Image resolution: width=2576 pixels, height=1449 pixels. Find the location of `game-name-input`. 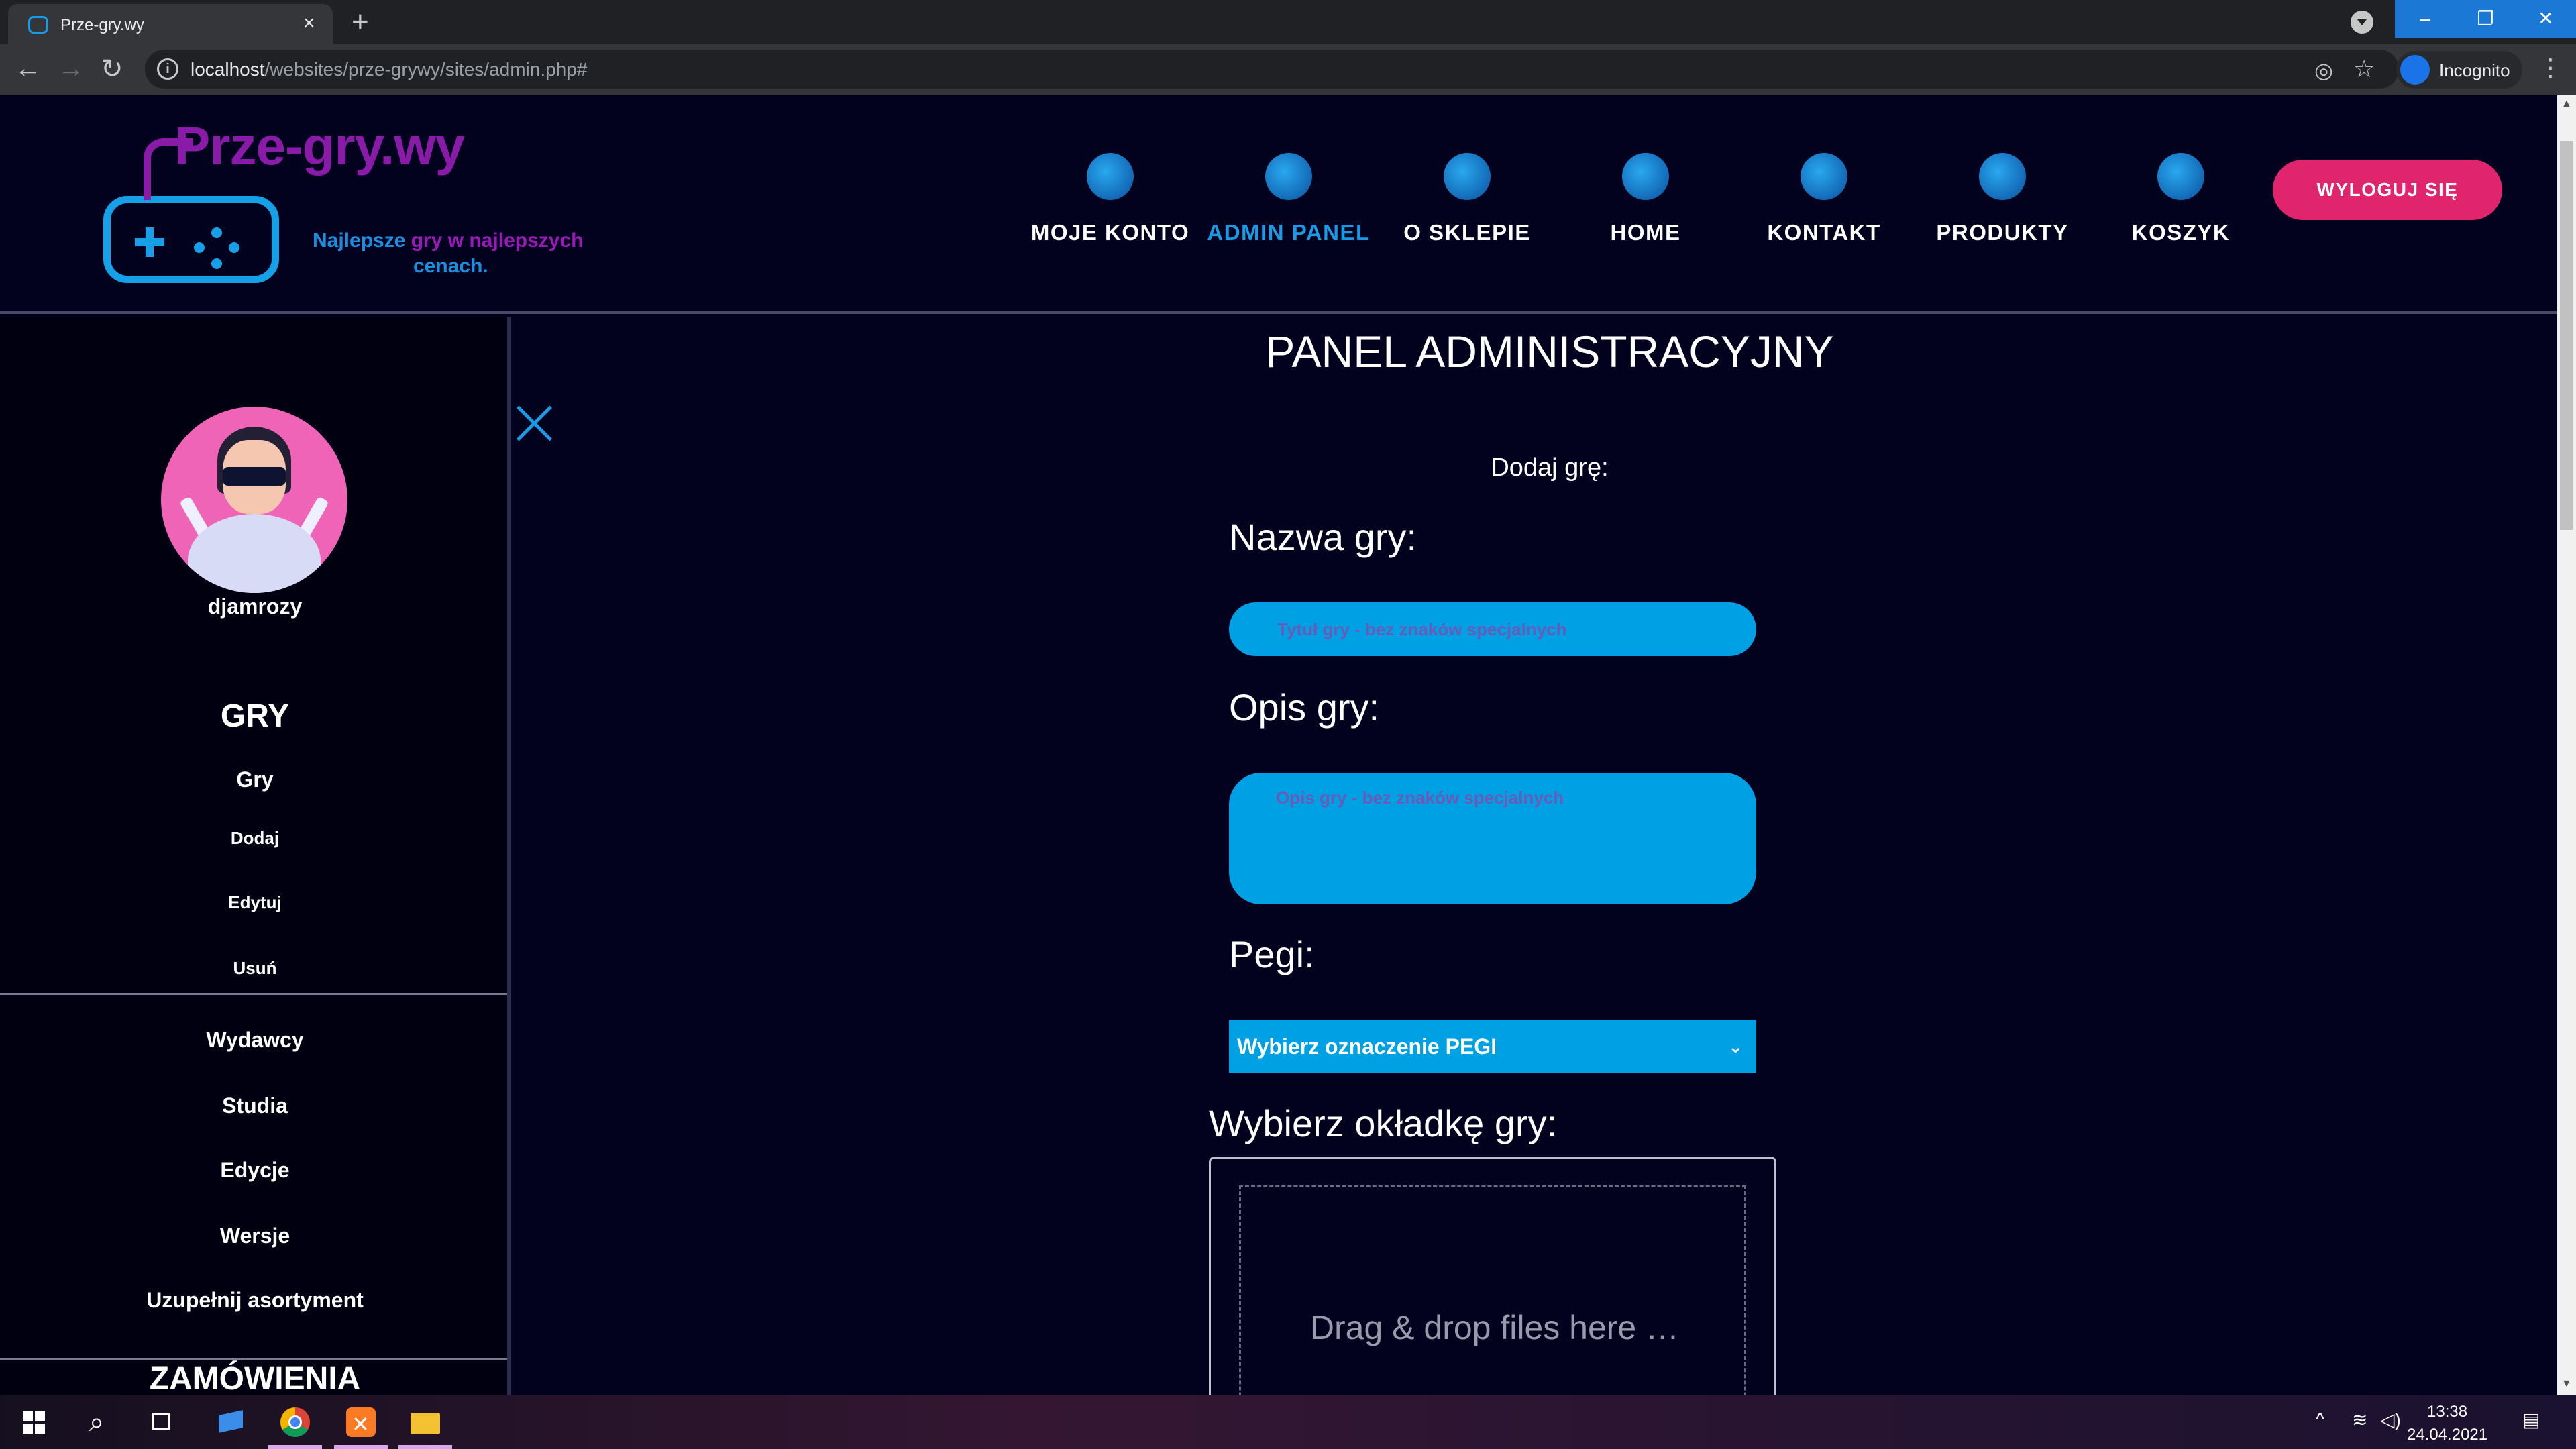

game-name-input is located at coordinates (1492, 629).